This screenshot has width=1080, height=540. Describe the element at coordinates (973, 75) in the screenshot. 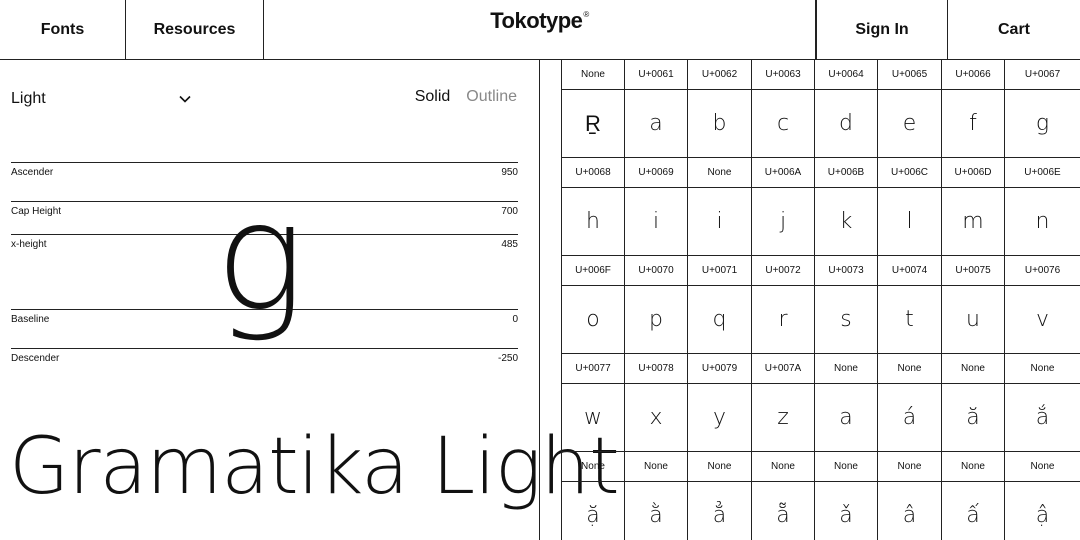

I see `glyph-code: U+0066` at that location.